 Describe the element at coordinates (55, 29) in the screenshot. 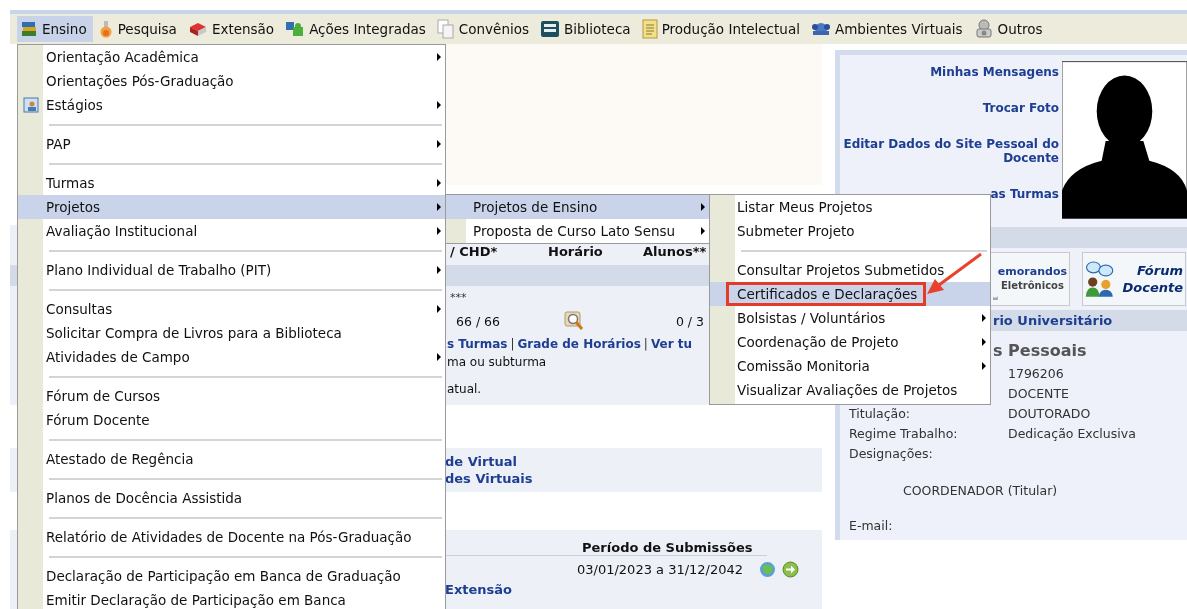

I see `menu-bar-item: Ensino` at that location.